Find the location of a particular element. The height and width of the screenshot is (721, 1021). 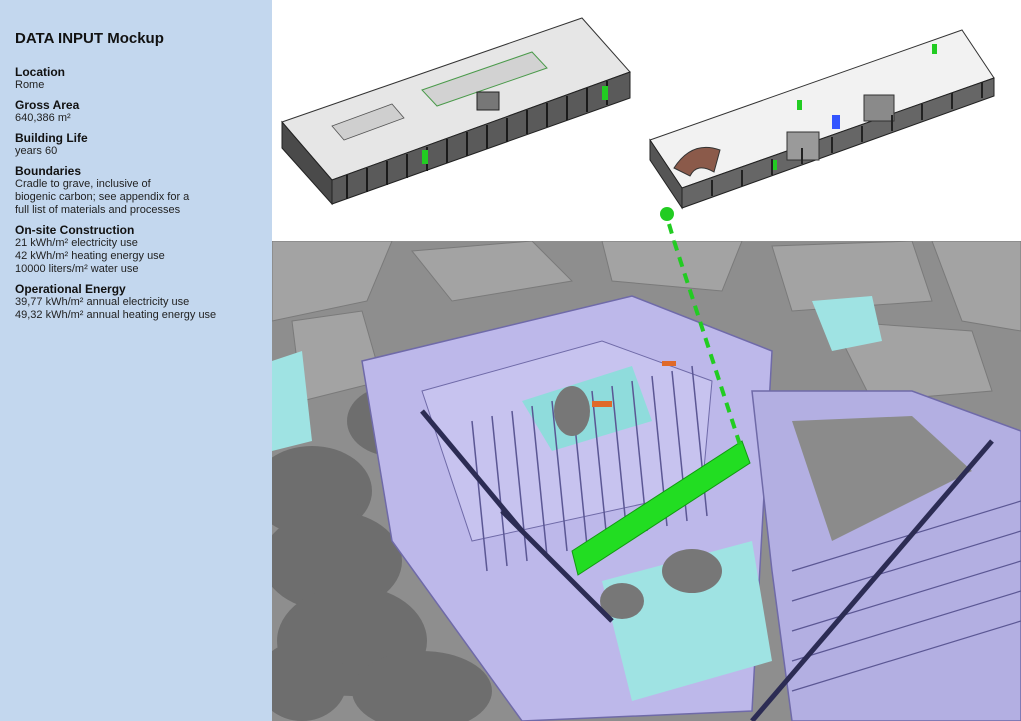

field-label: On-site Construction is located at coordinates (75, 230).